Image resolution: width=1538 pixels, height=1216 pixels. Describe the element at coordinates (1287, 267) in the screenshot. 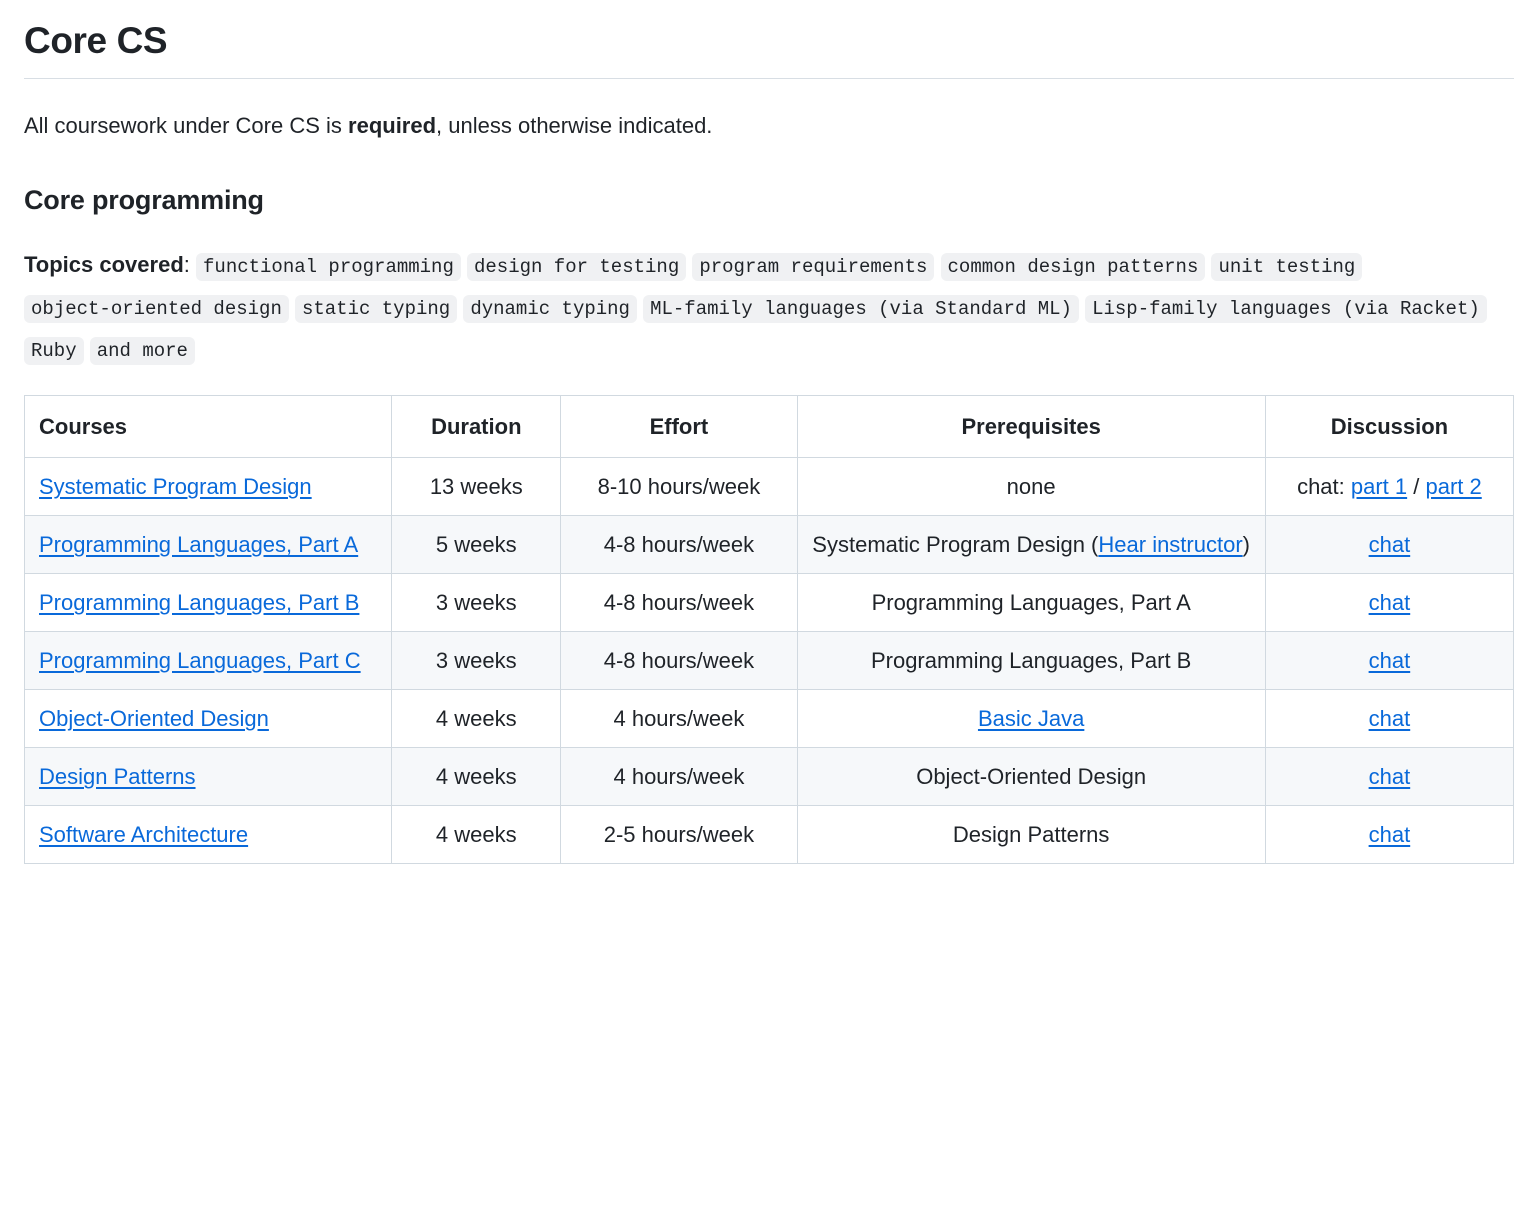

I see `topic-tag: unit testing` at that location.